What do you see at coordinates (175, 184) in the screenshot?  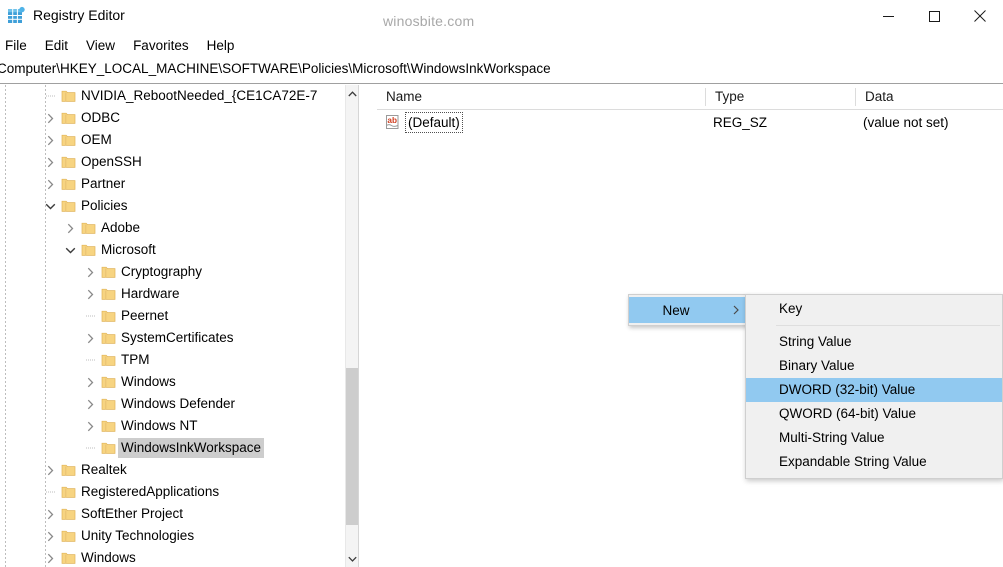 I see `tree-item-partner: Partner` at bounding box center [175, 184].